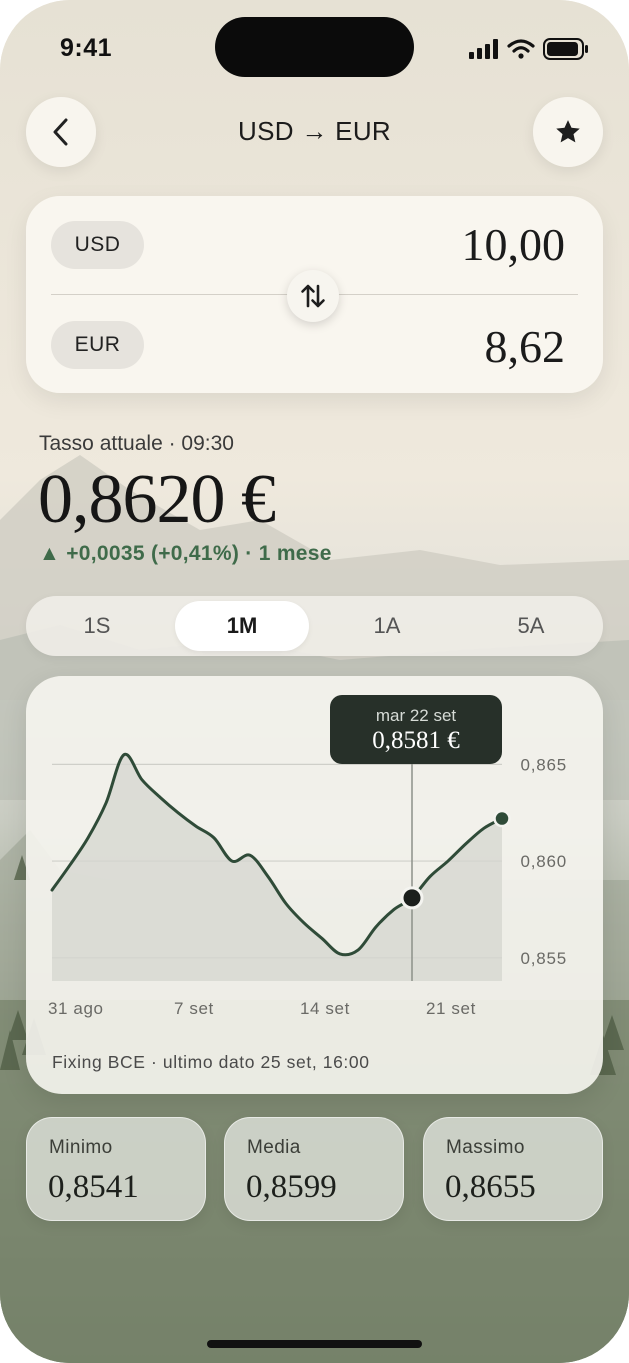 This screenshot has width=629, height=1363. I want to click on rate-change: ▲ +0,0035 (+0,41%) · 1 mese, so click(185, 553).